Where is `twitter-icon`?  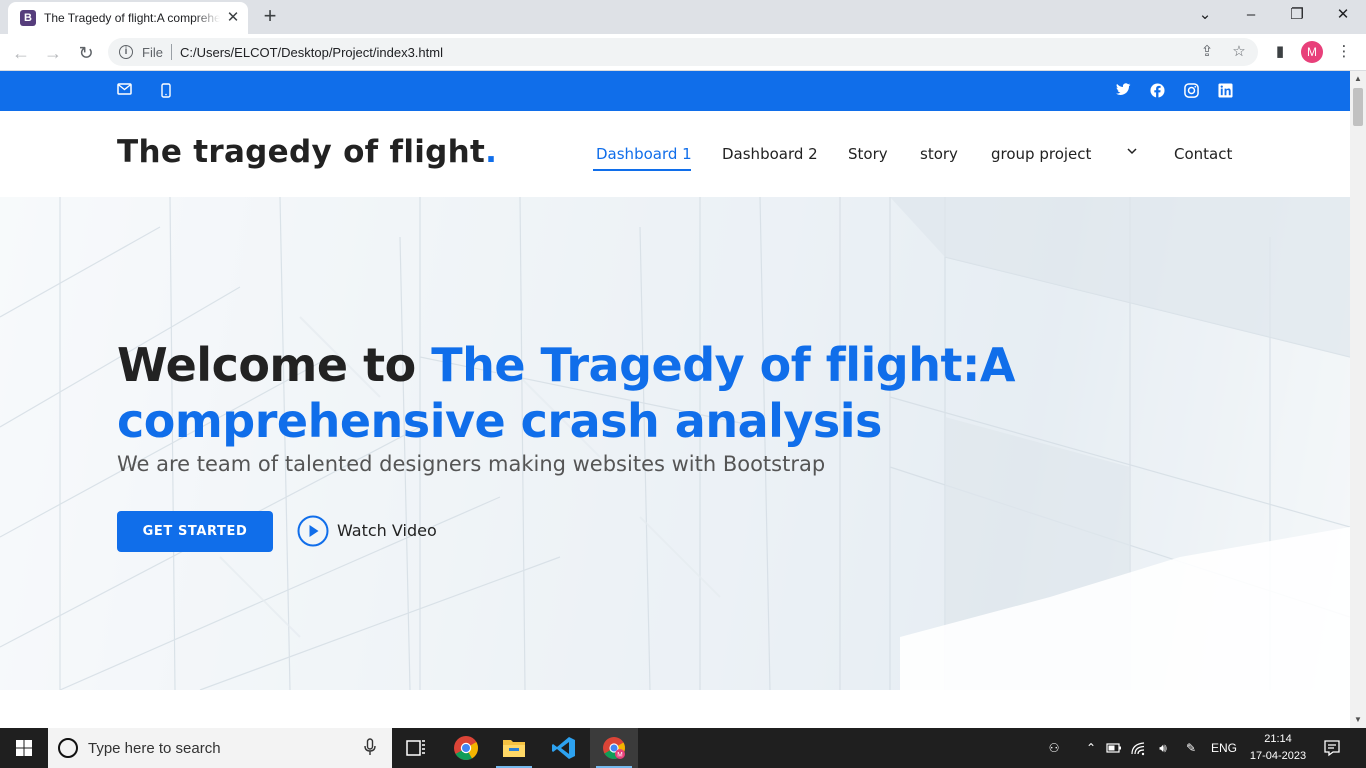
twitter-icon is located at coordinates (1123, 91).